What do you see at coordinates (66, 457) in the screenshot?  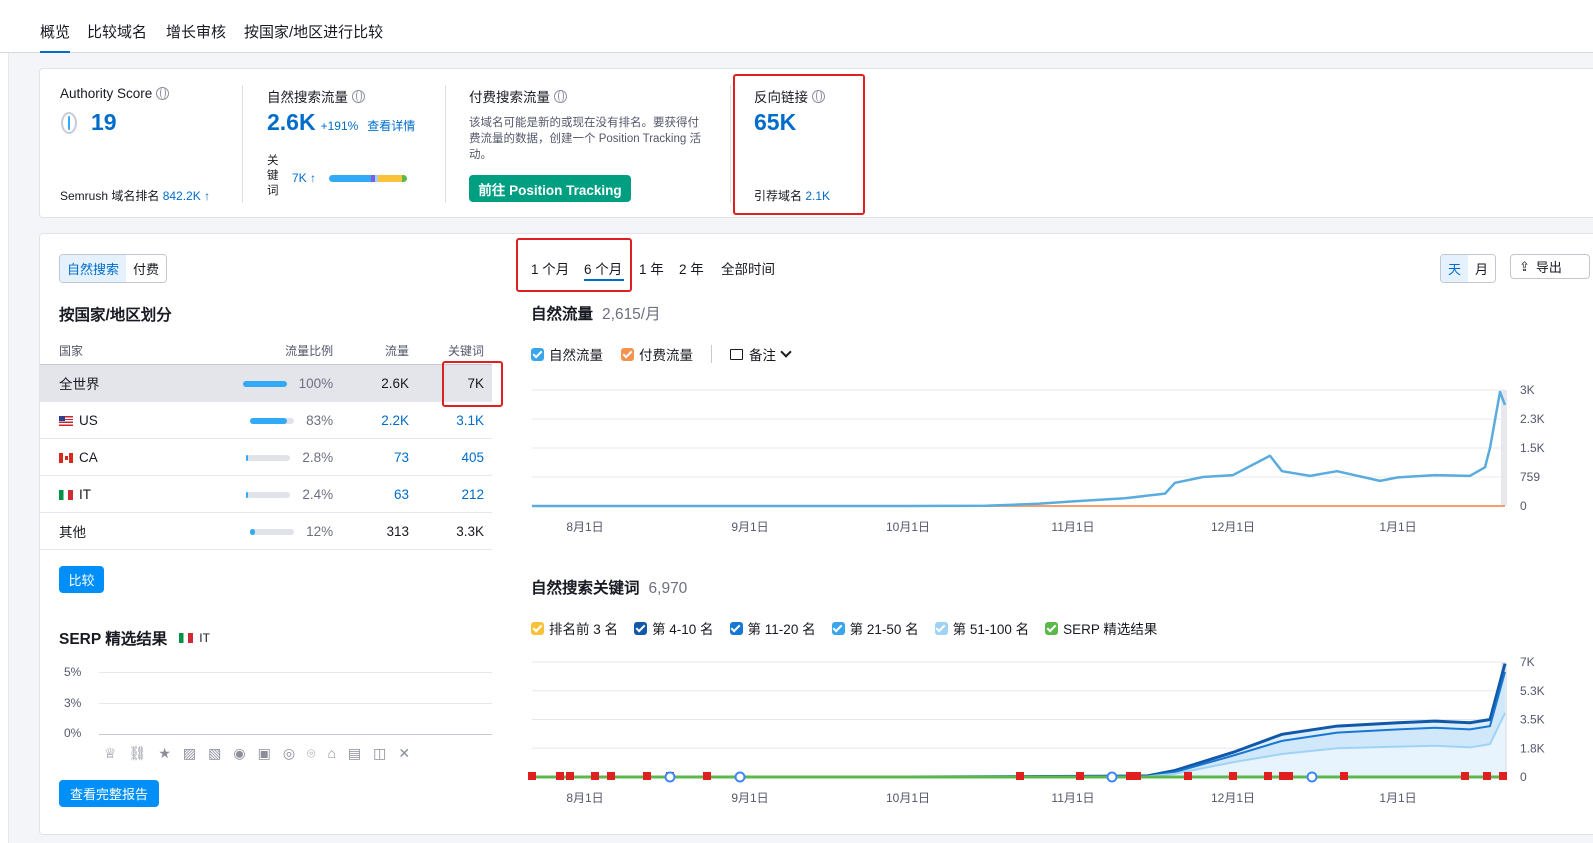 I see `ca-flag-icon` at bounding box center [66, 457].